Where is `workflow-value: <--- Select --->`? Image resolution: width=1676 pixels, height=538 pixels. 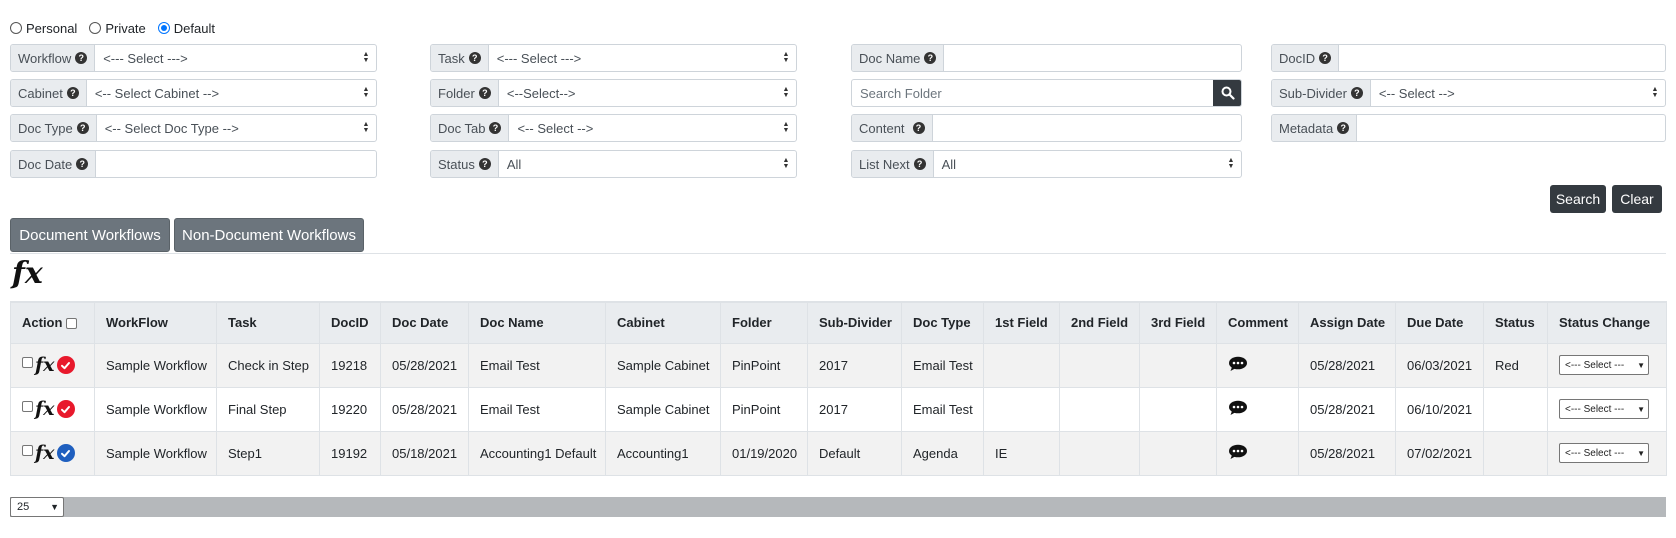 workflow-value: <--- Select ---> is located at coordinates (225, 58).